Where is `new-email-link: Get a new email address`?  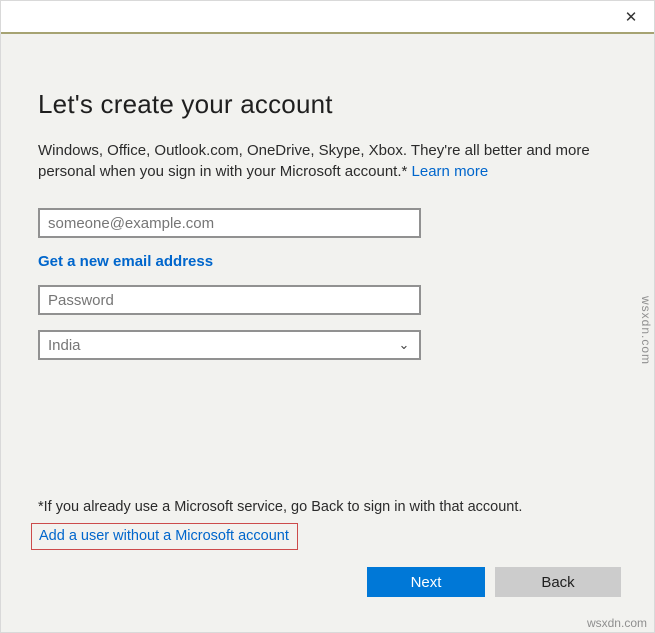 new-email-link: Get a new email address is located at coordinates (125, 261).